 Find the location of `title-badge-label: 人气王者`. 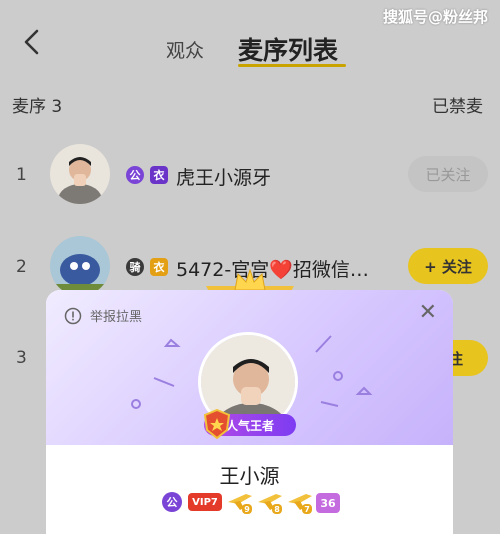

title-badge-label: 人气王者 is located at coordinates (249, 425).